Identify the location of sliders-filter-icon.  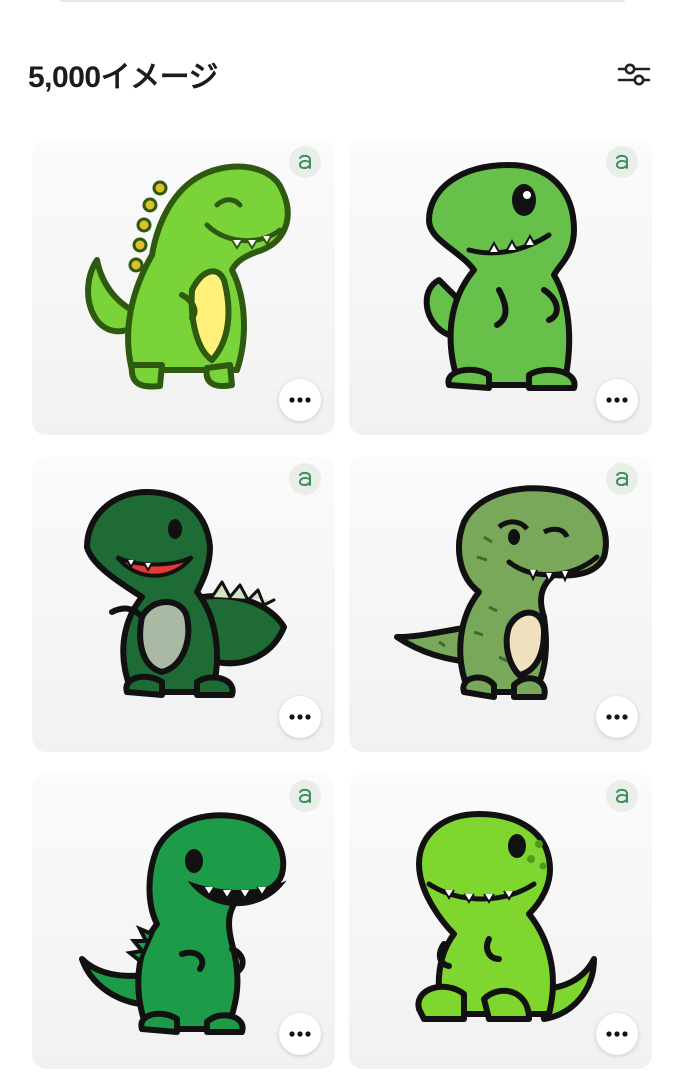
(634, 74).